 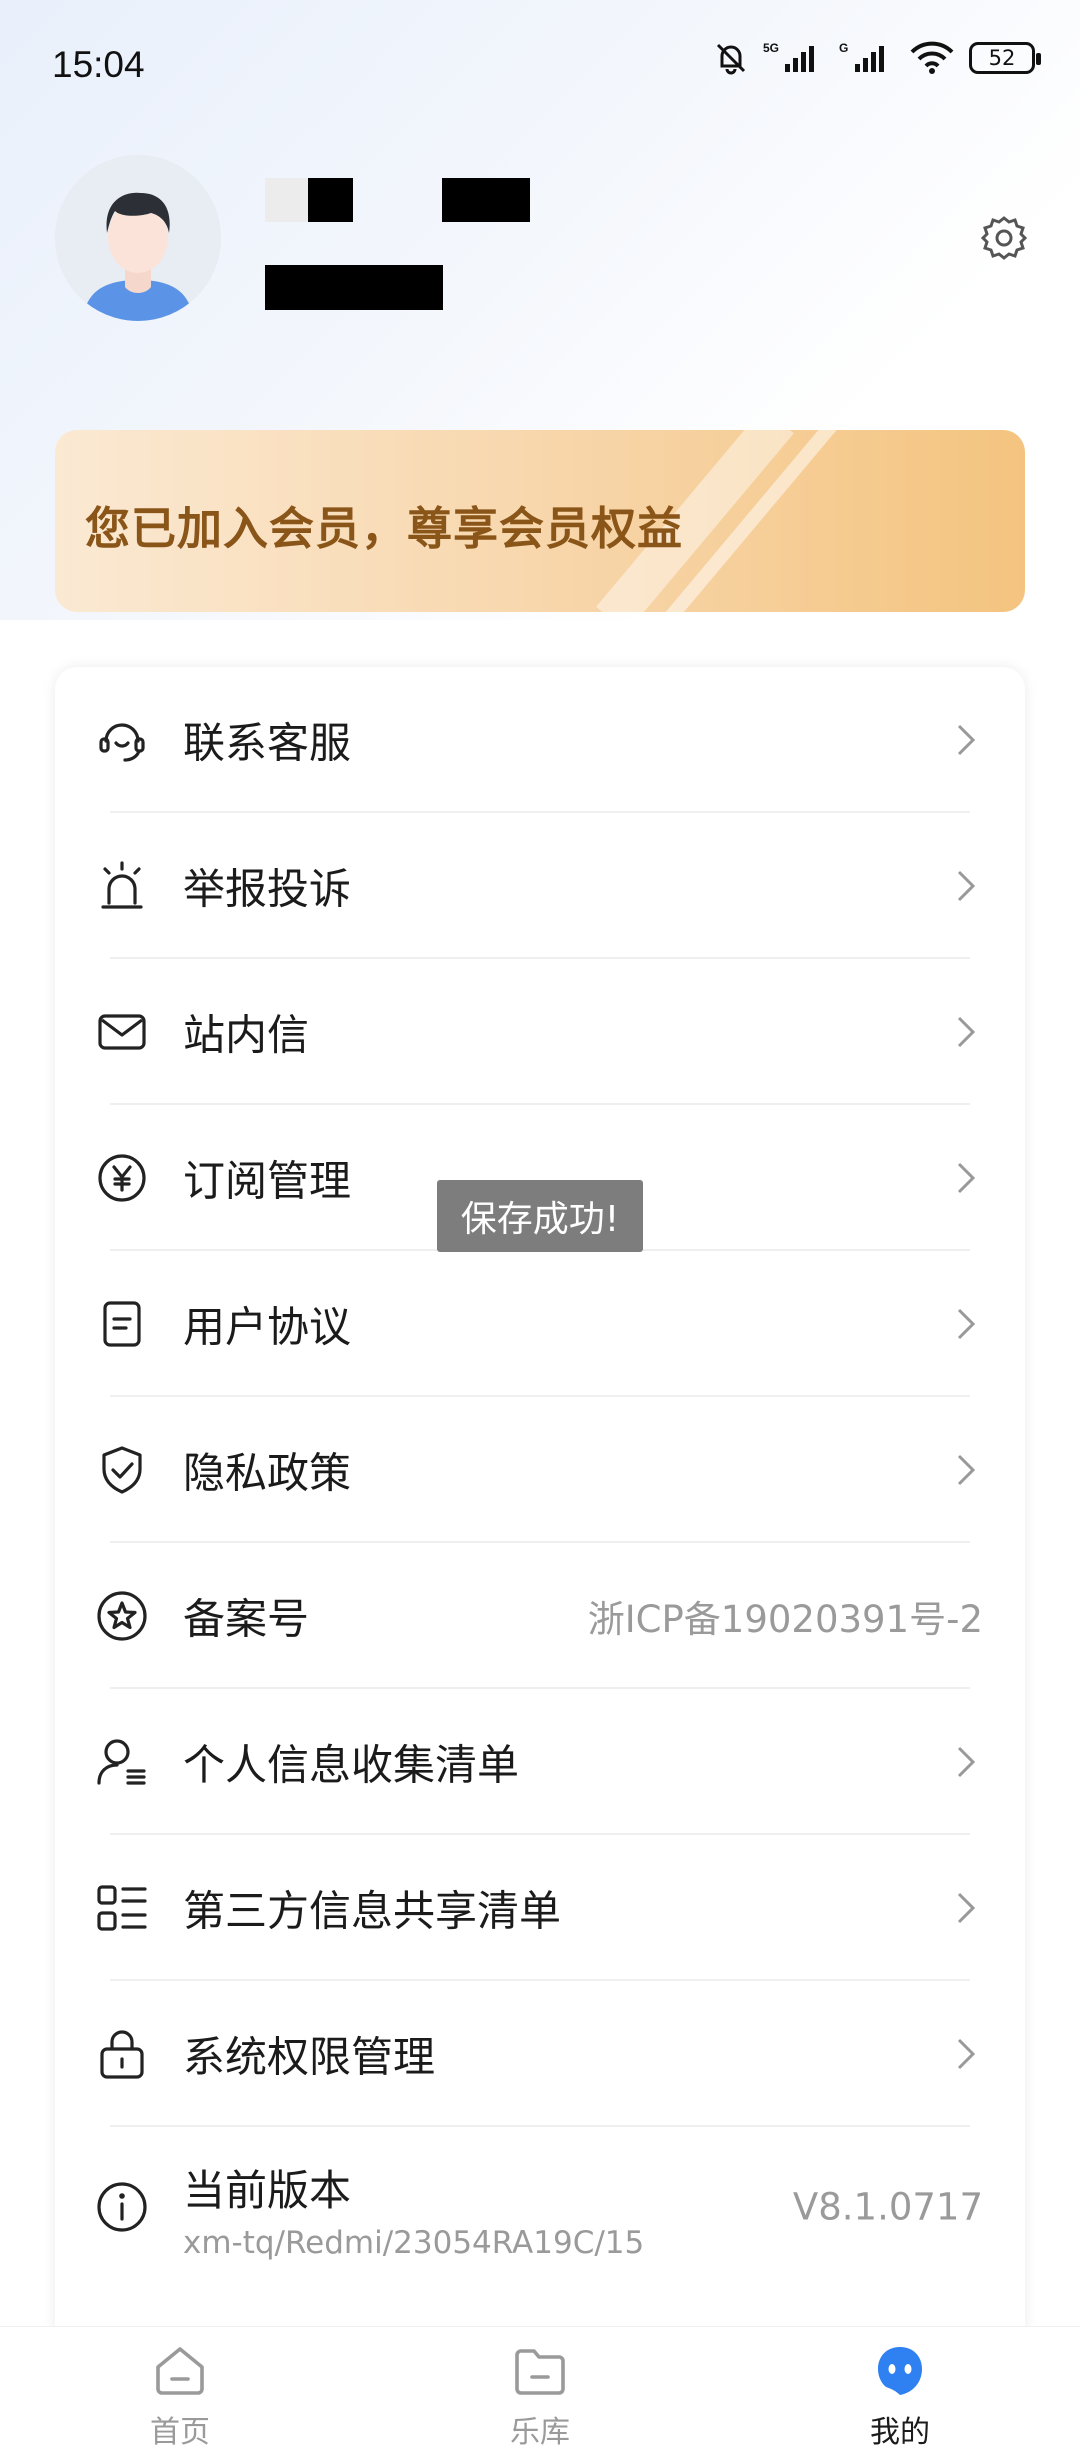 I want to click on battery-indicator: 52, so click(x=1005, y=58).